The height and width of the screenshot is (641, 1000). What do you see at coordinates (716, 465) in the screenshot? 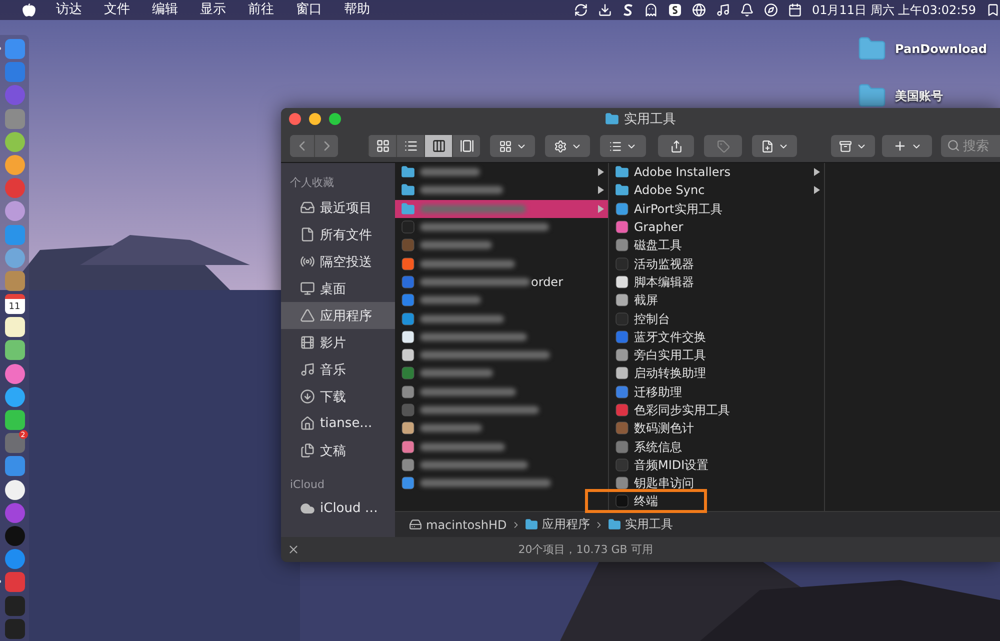
I see `file-row: 音频MIDI设置` at bounding box center [716, 465].